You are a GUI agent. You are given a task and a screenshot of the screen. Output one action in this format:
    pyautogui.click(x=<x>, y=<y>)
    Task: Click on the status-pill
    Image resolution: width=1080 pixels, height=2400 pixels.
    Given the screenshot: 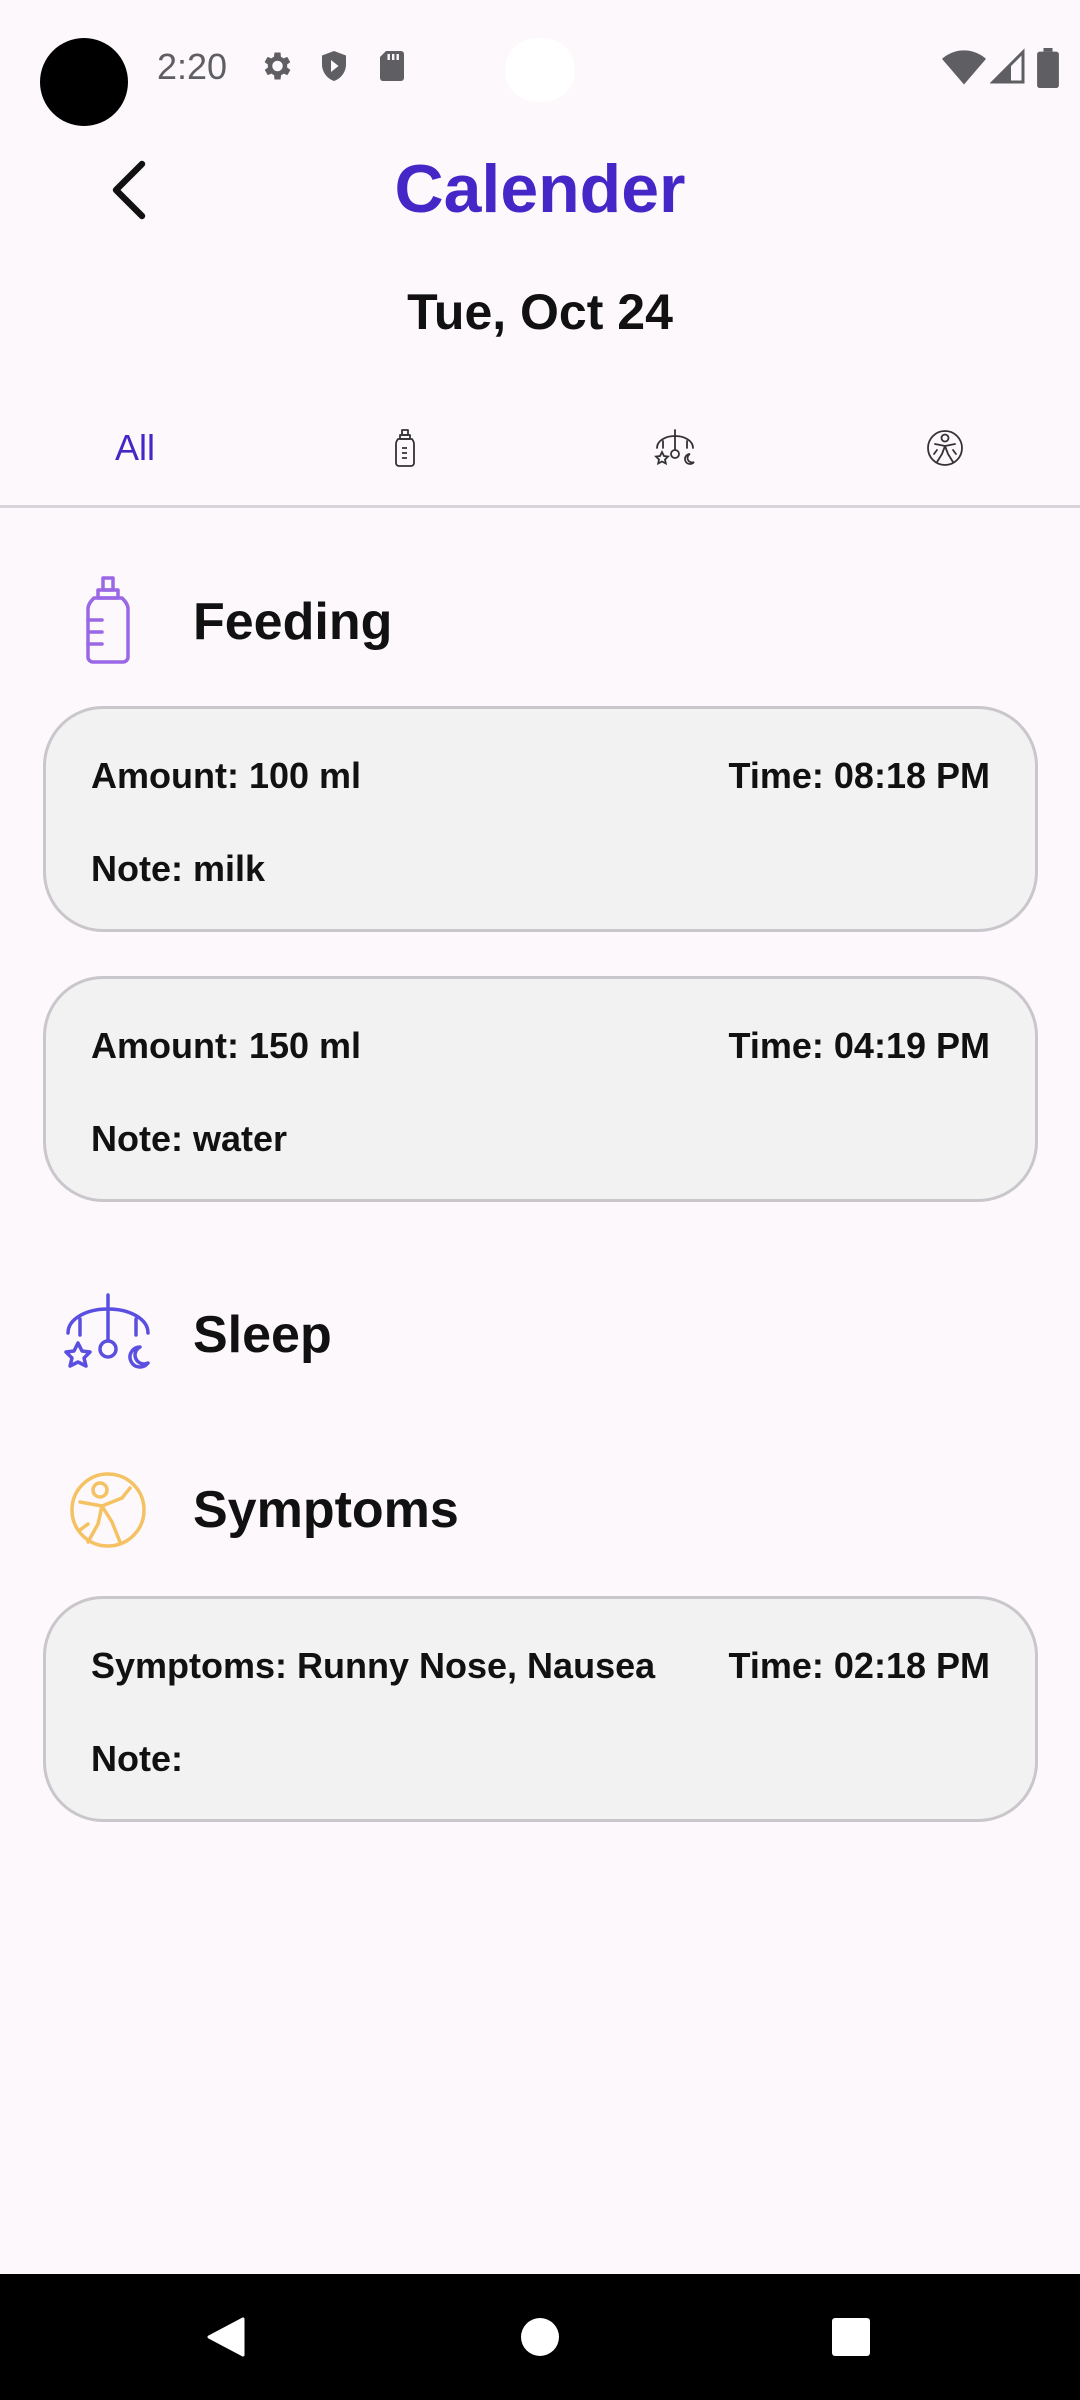 What is the action you would take?
    pyautogui.click(x=540, y=70)
    